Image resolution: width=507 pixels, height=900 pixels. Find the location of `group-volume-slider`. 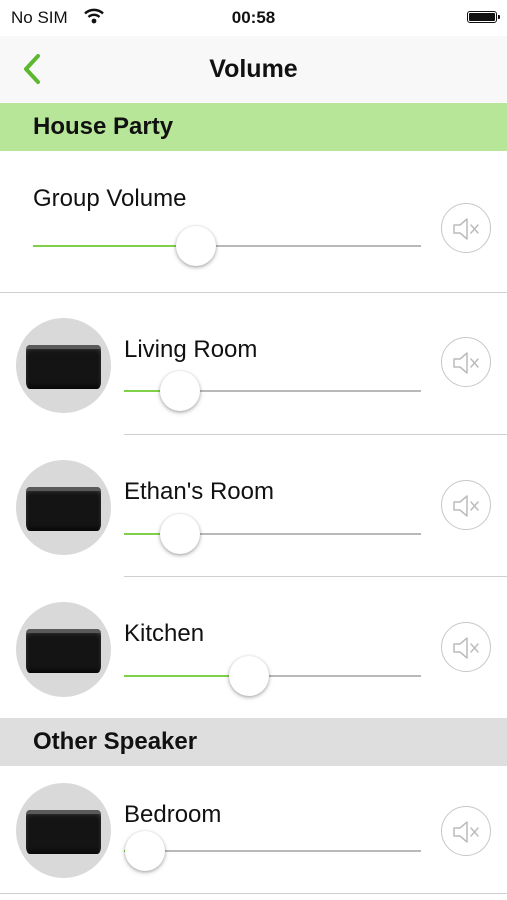

group-volume-slider is located at coordinates (227, 246).